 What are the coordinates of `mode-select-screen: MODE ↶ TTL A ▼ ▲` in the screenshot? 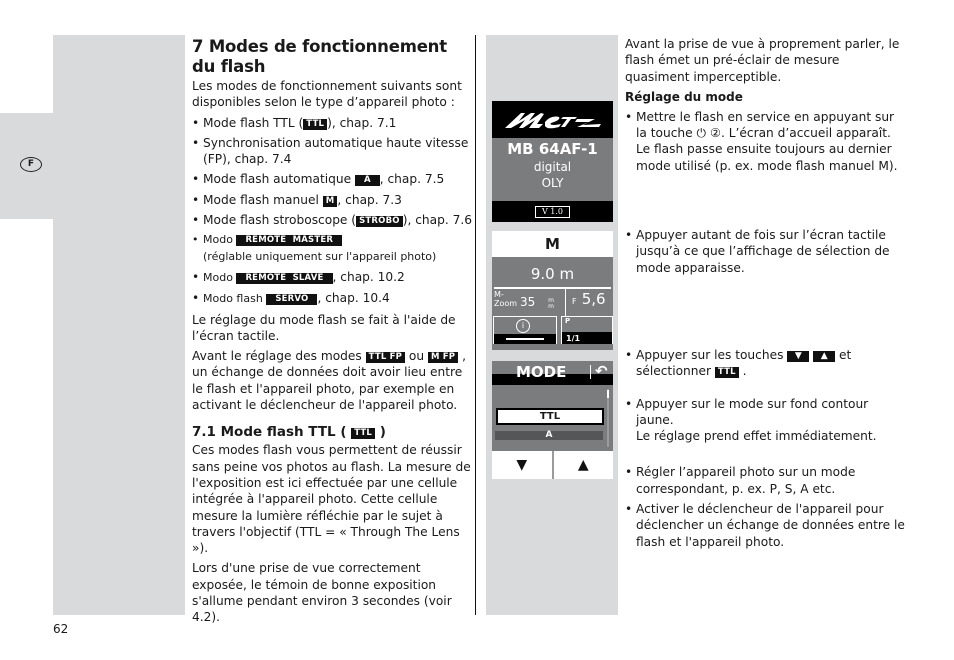 It's located at (552, 420).